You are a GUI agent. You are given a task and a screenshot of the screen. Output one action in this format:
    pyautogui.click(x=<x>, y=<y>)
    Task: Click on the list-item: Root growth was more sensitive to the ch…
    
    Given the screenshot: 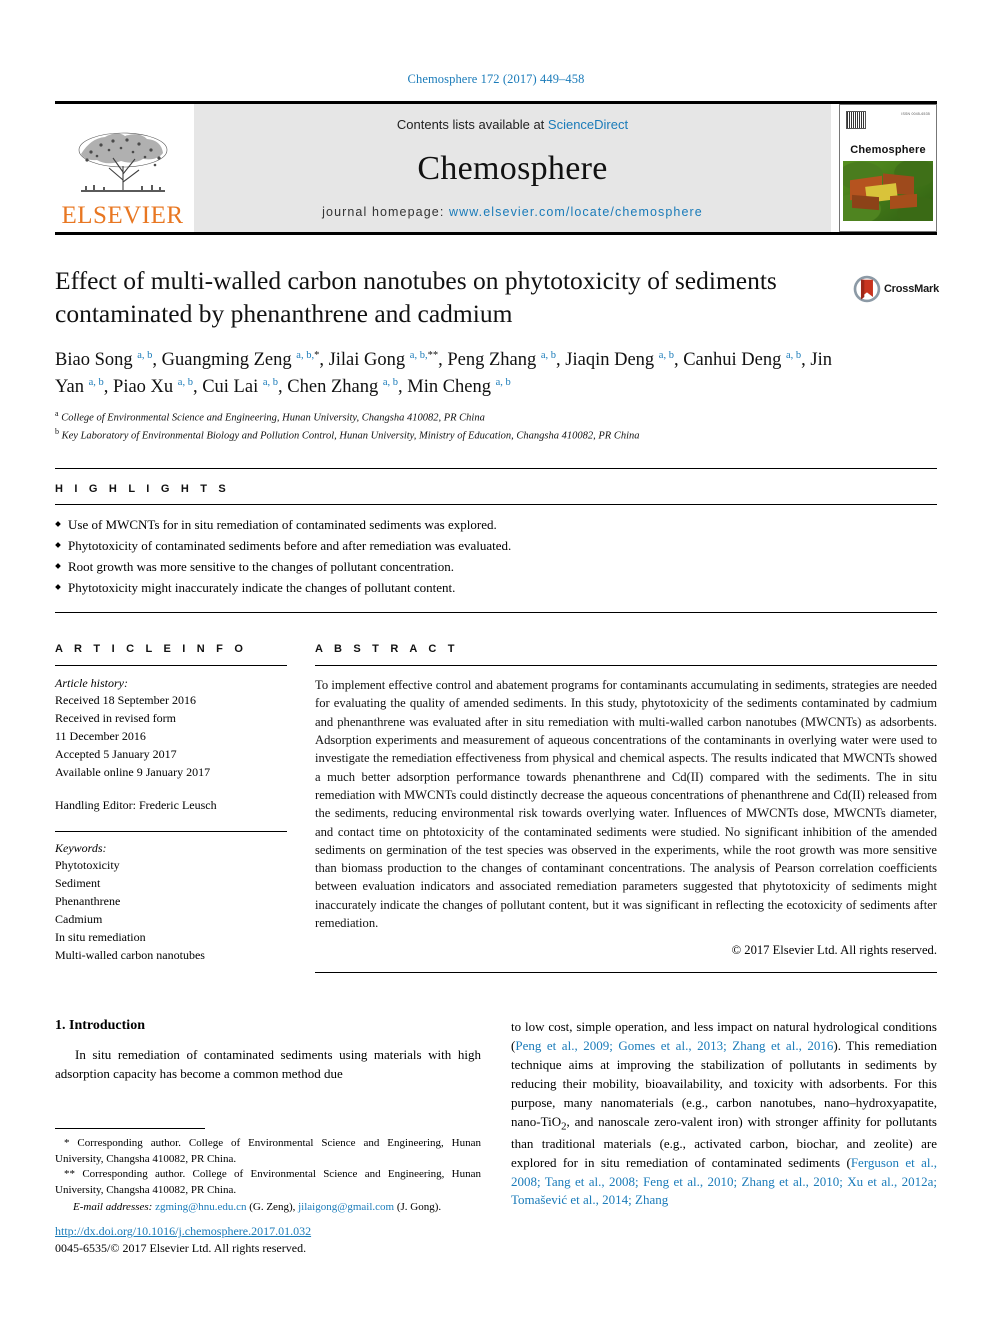 What is the action you would take?
    pyautogui.click(x=496, y=566)
    